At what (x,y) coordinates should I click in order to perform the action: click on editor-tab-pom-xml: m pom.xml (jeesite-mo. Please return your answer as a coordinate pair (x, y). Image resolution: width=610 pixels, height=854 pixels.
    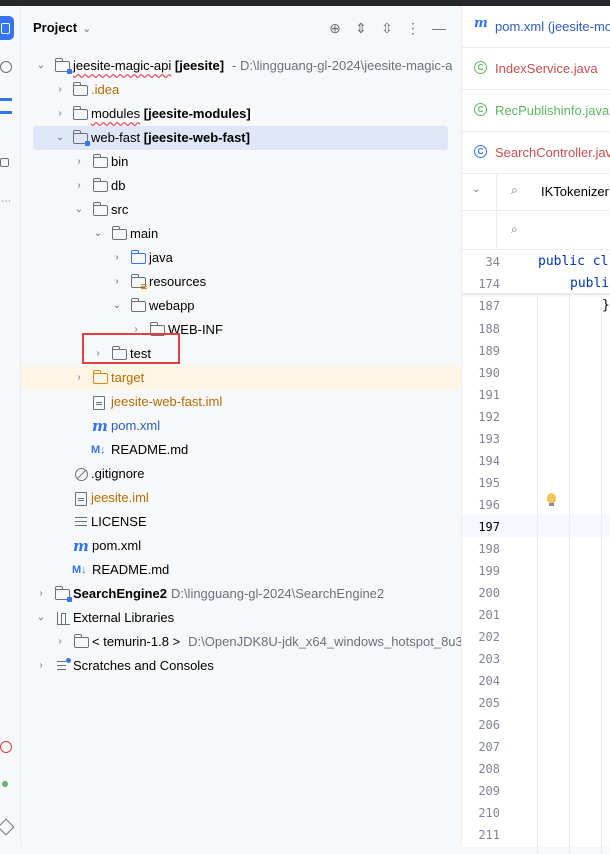
    Looking at the image, I should click on (536, 27).